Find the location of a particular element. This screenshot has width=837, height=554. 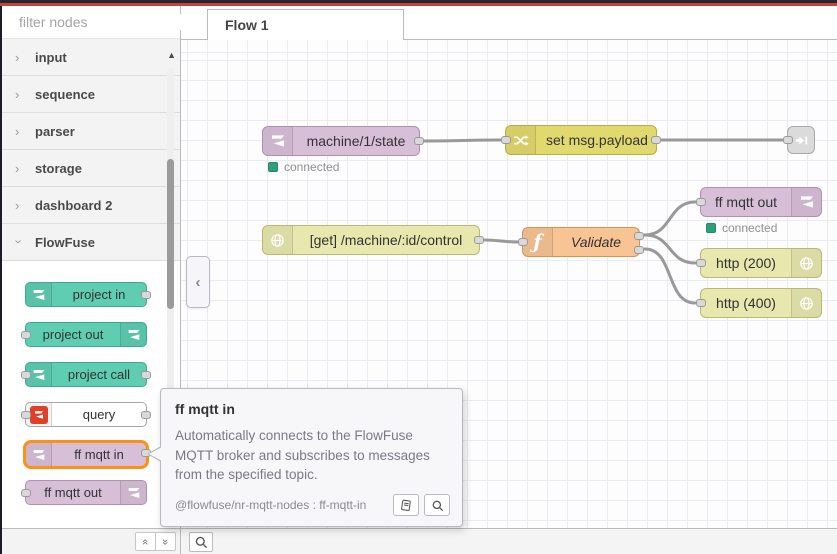

palette-category-storage: › storage is located at coordinates (91, 168).